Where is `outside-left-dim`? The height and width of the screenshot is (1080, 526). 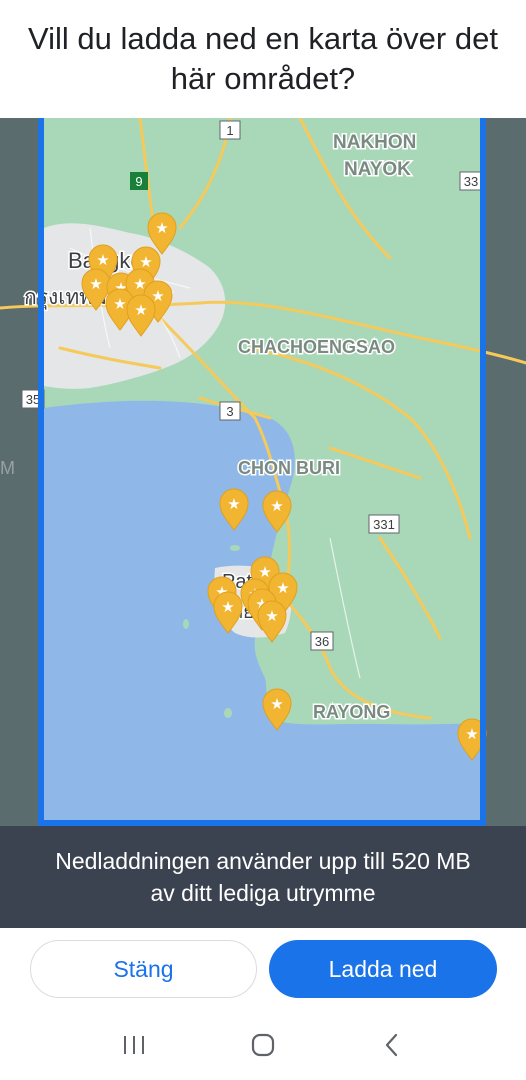
outside-left-dim is located at coordinates (22, 523).